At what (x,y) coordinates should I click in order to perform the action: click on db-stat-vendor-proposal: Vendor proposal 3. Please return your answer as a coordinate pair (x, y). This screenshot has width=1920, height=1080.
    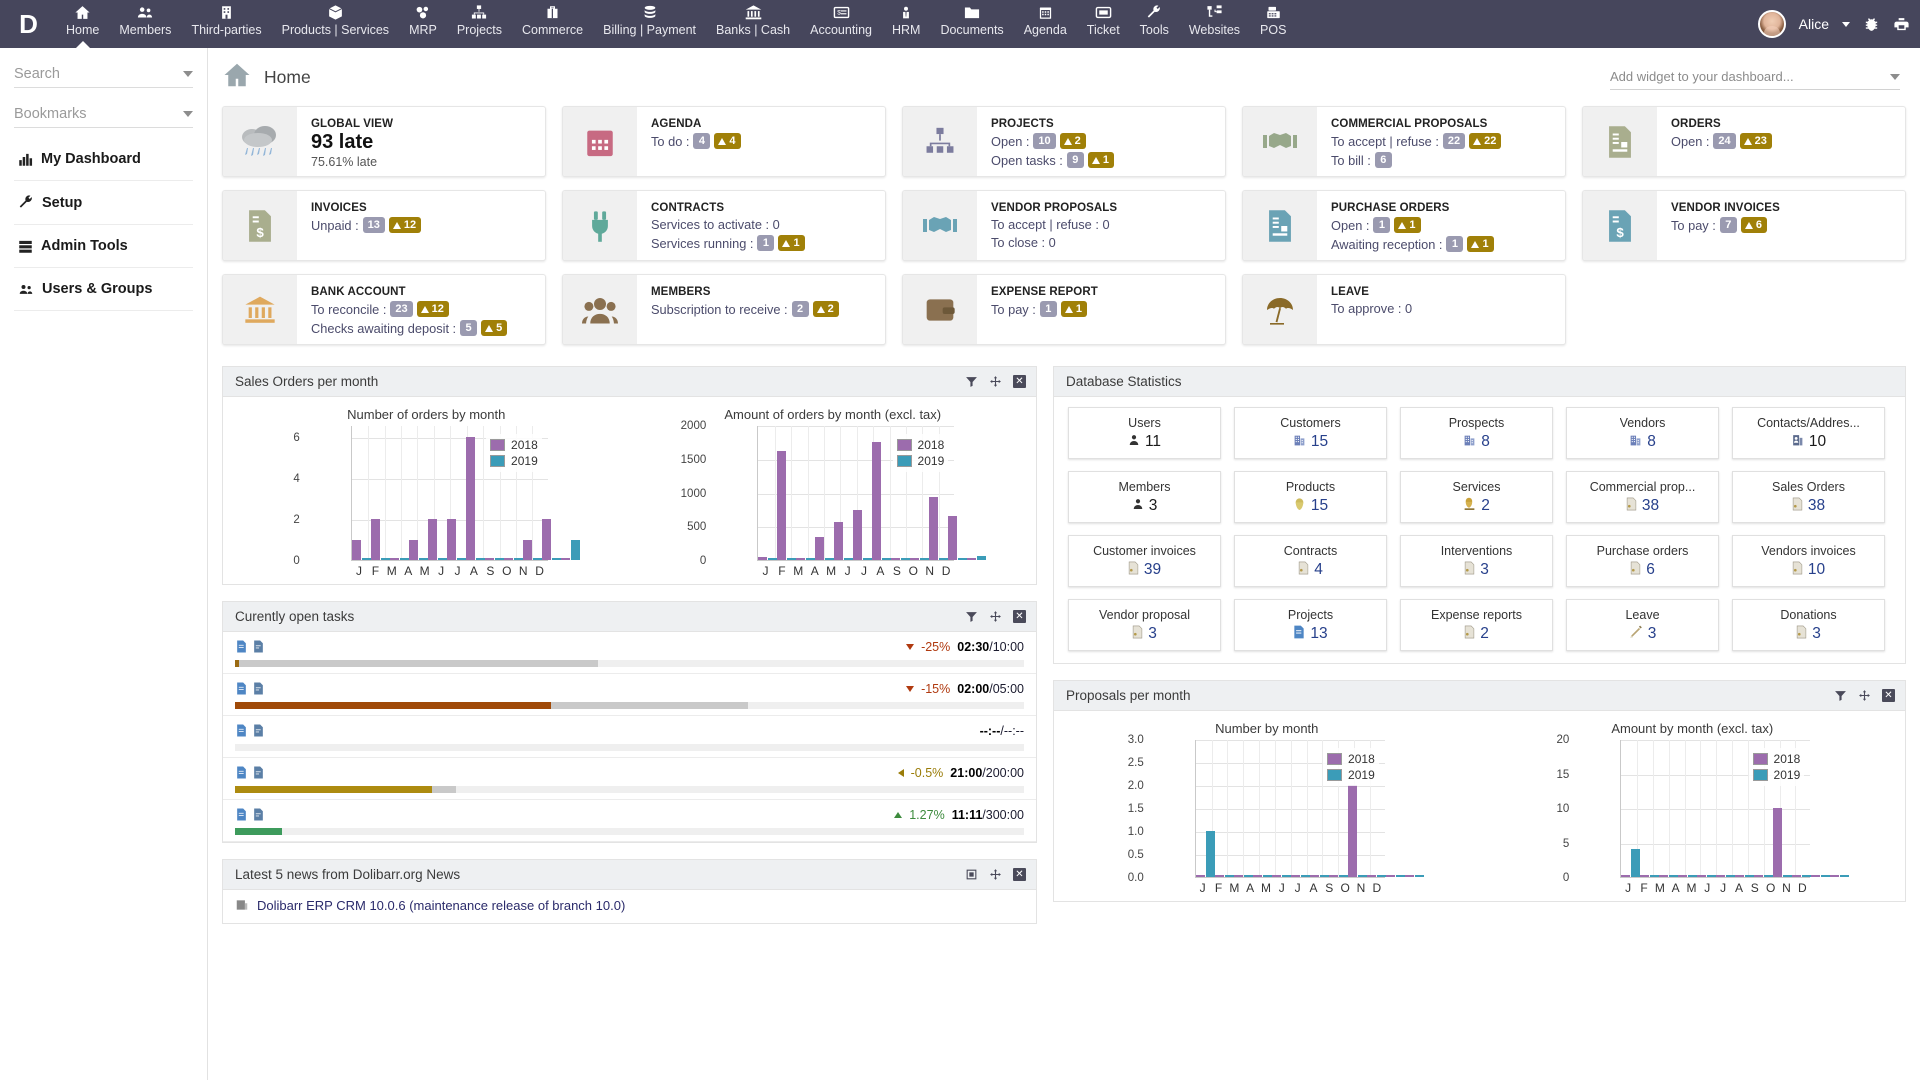
    Looking at the image, I should click on (1144, 625).